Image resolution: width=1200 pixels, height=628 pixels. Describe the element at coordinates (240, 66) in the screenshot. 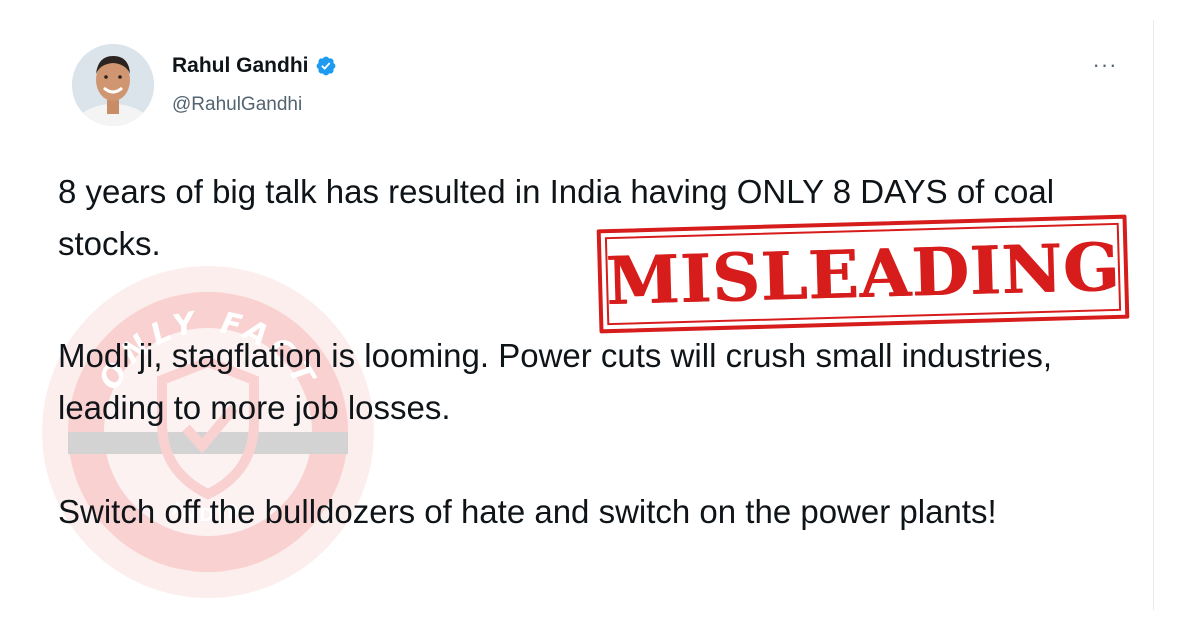

I see `author-display-name: Rahul Gandhi` at that location.